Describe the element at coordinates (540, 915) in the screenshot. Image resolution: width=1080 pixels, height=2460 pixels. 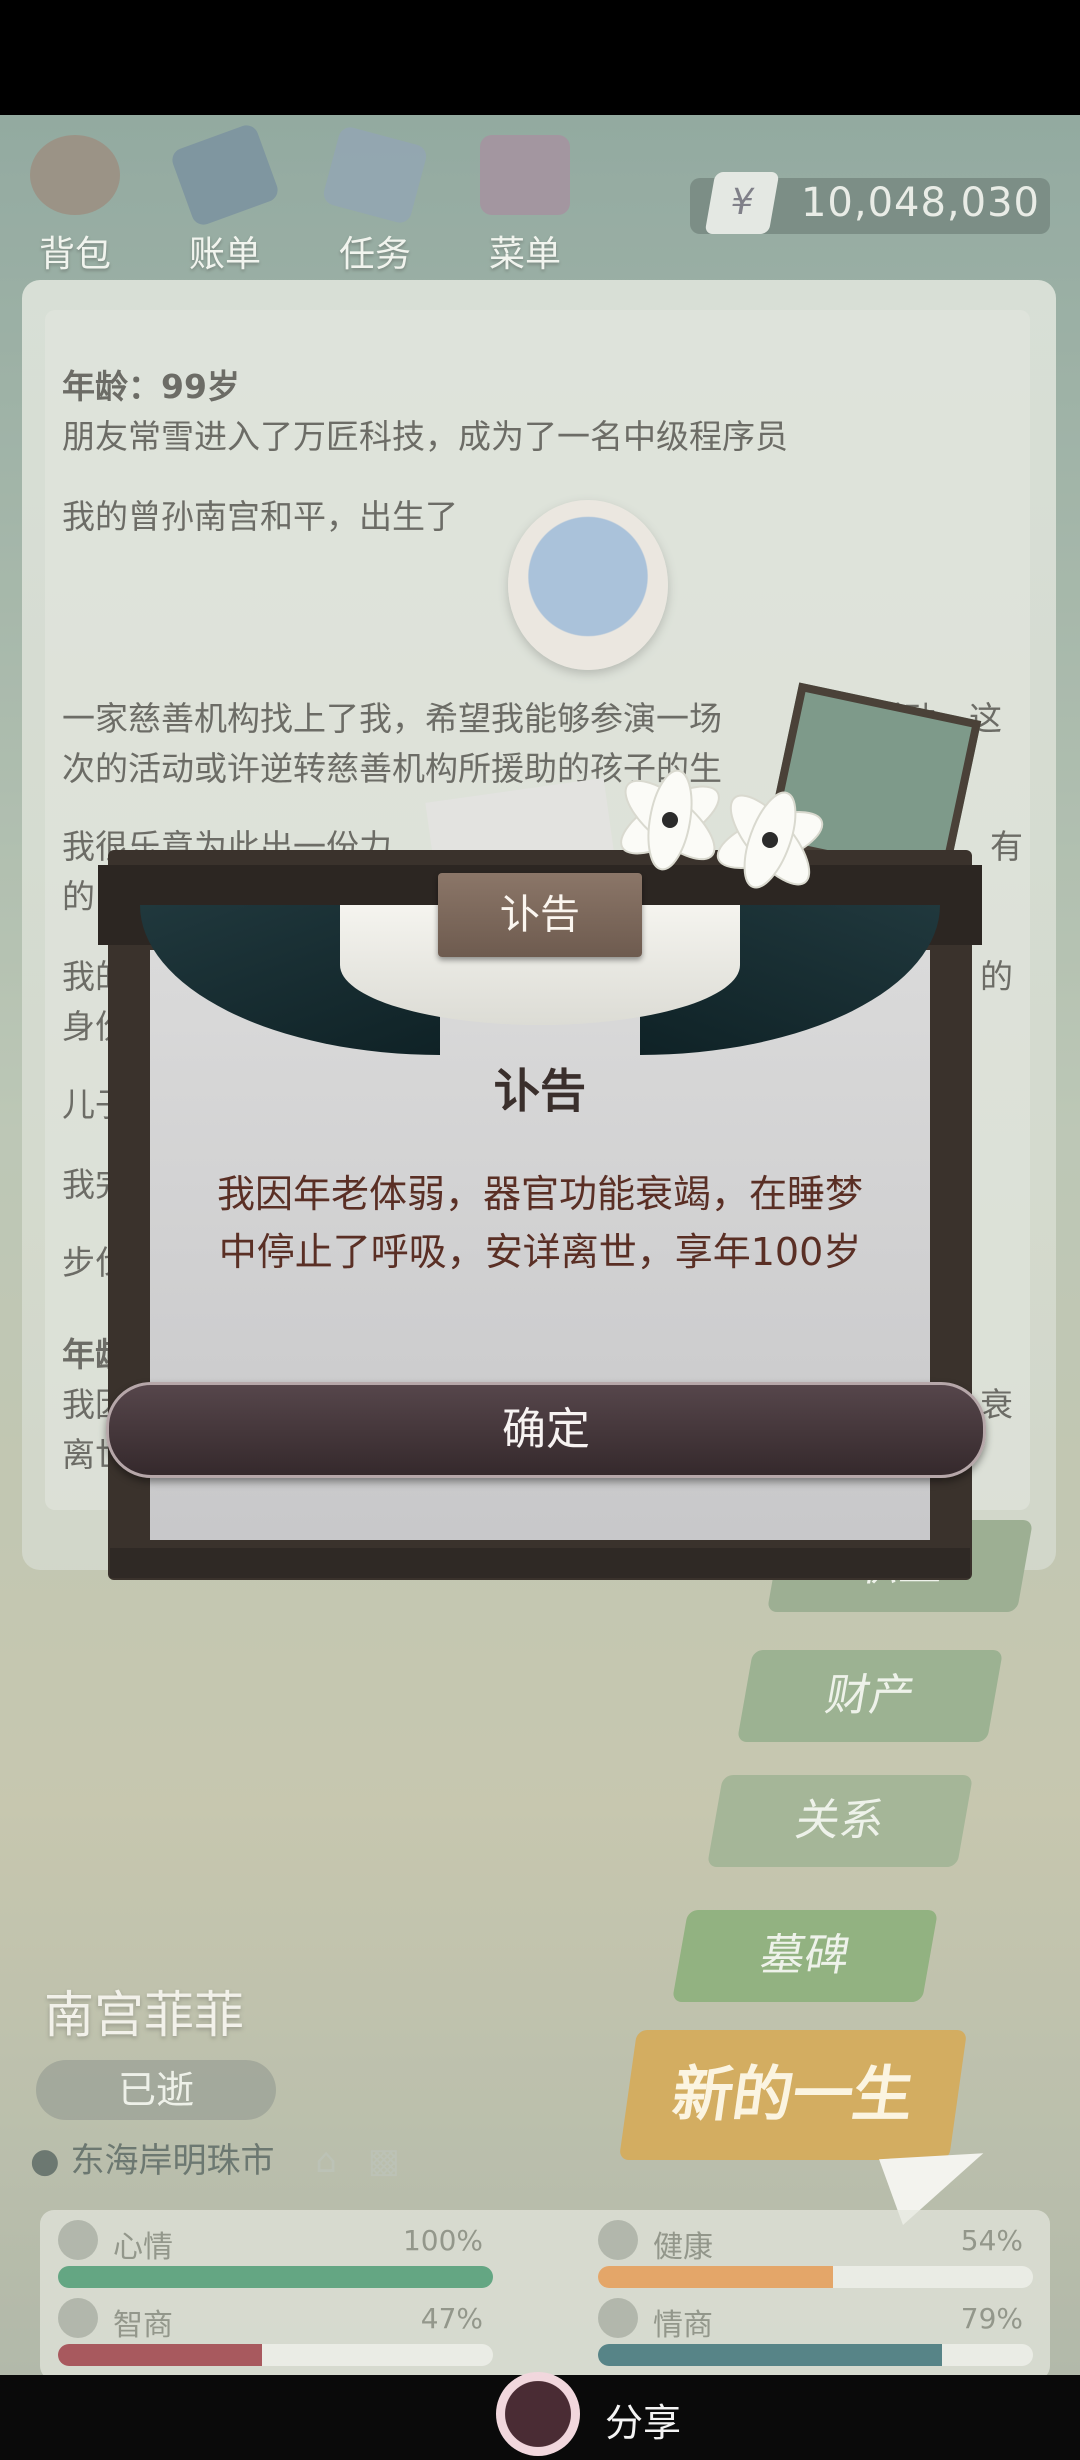
I see `obituary-tab-label: 讣告` at that location.